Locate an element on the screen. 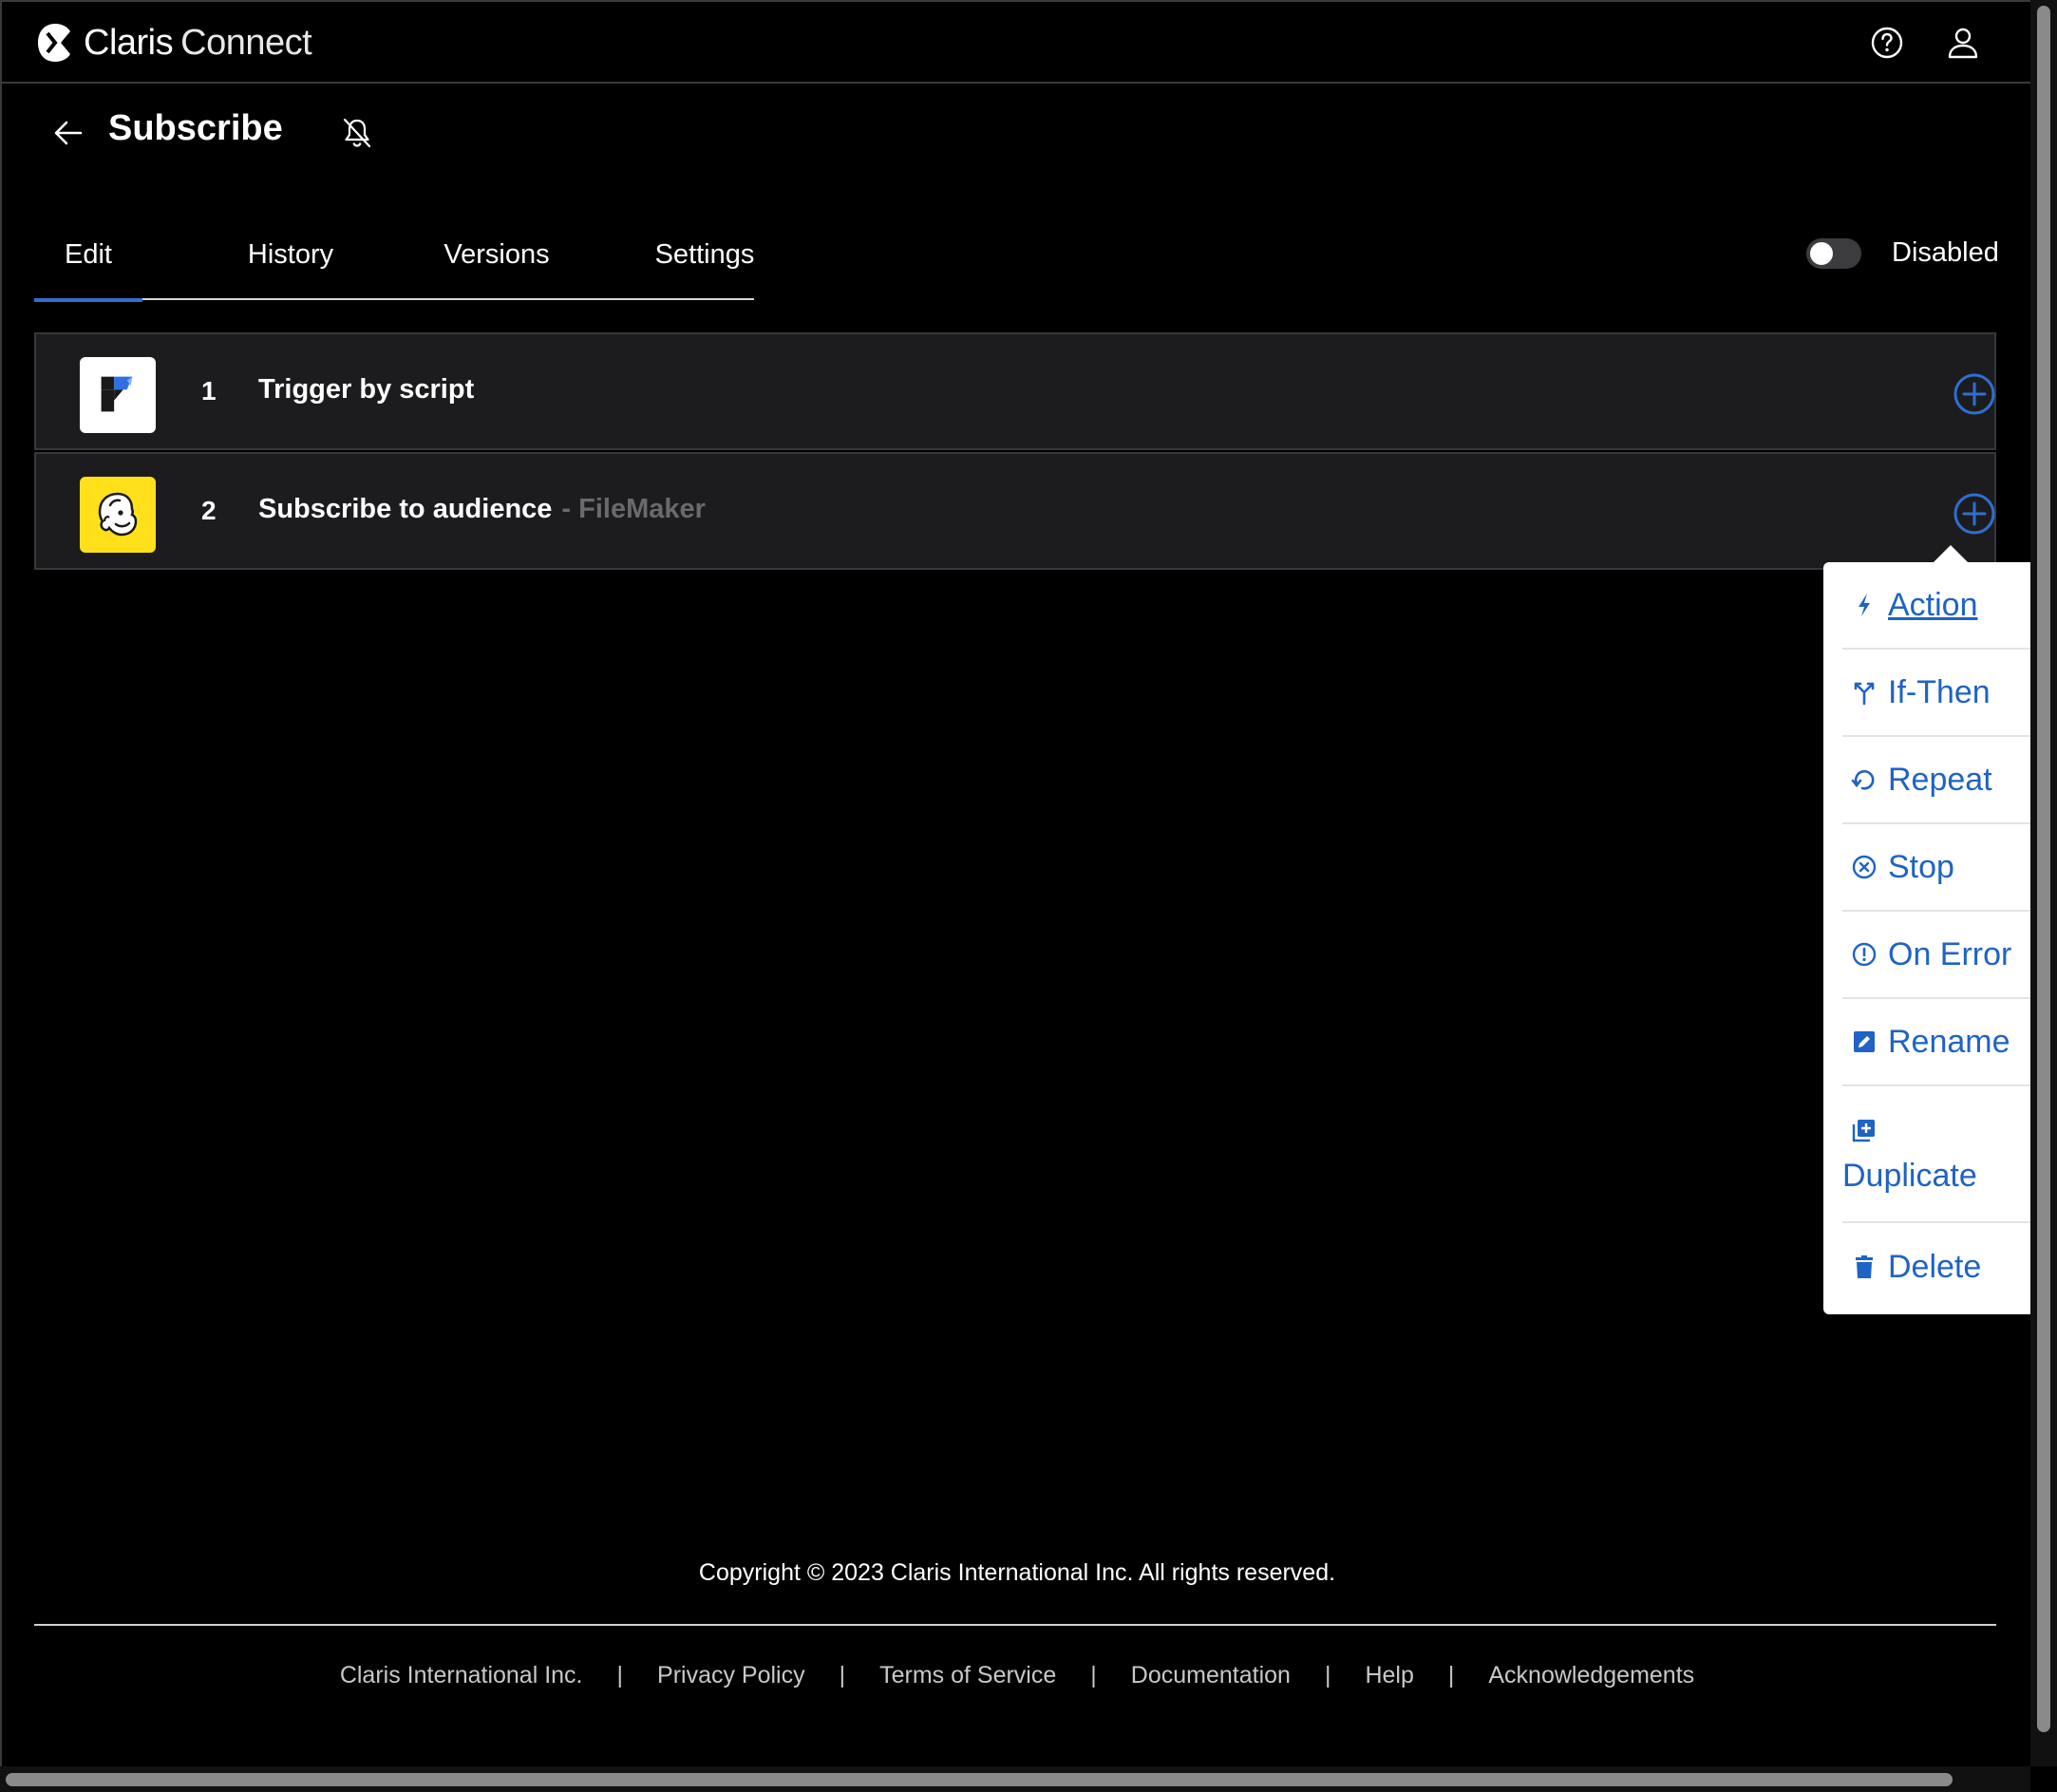 The height and width of the screenshot is (1792, 2057). tab-settings: Settings is located at coordinates (705, 267).